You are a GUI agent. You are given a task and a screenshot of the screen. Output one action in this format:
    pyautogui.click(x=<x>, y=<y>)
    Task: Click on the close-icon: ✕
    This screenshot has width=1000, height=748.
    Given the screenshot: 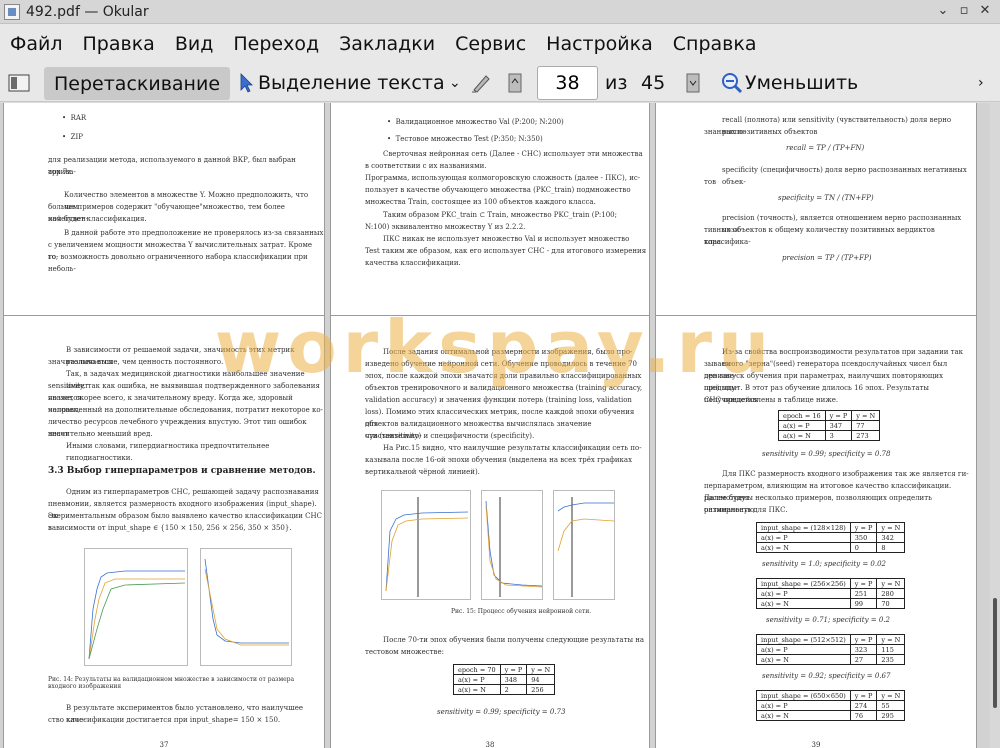 What is the action you would take?
    pyautogui.click(x=985, y=11)
    